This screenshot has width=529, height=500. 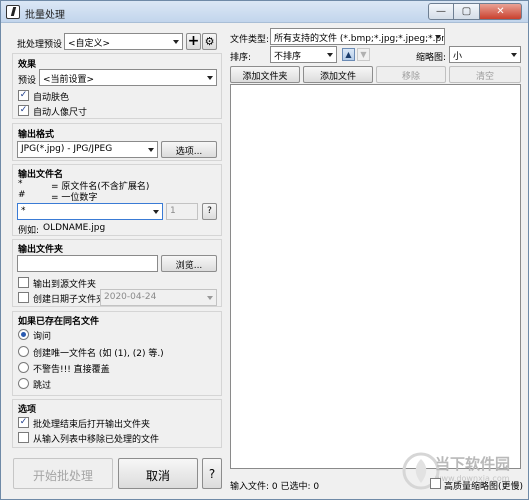 I want to click on filename-pattern-value: *, so click(x=23, y=211).